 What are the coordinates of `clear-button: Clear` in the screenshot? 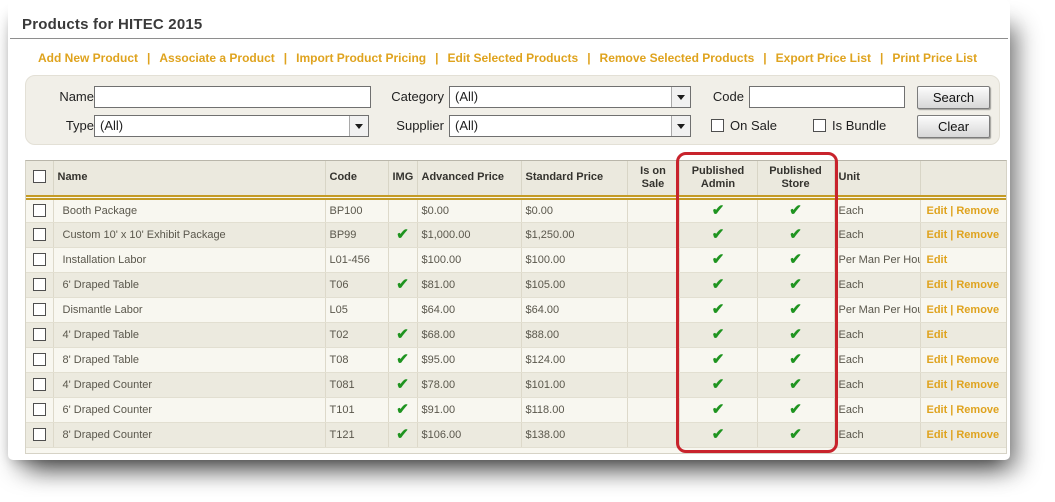 It's located at (953, 126).